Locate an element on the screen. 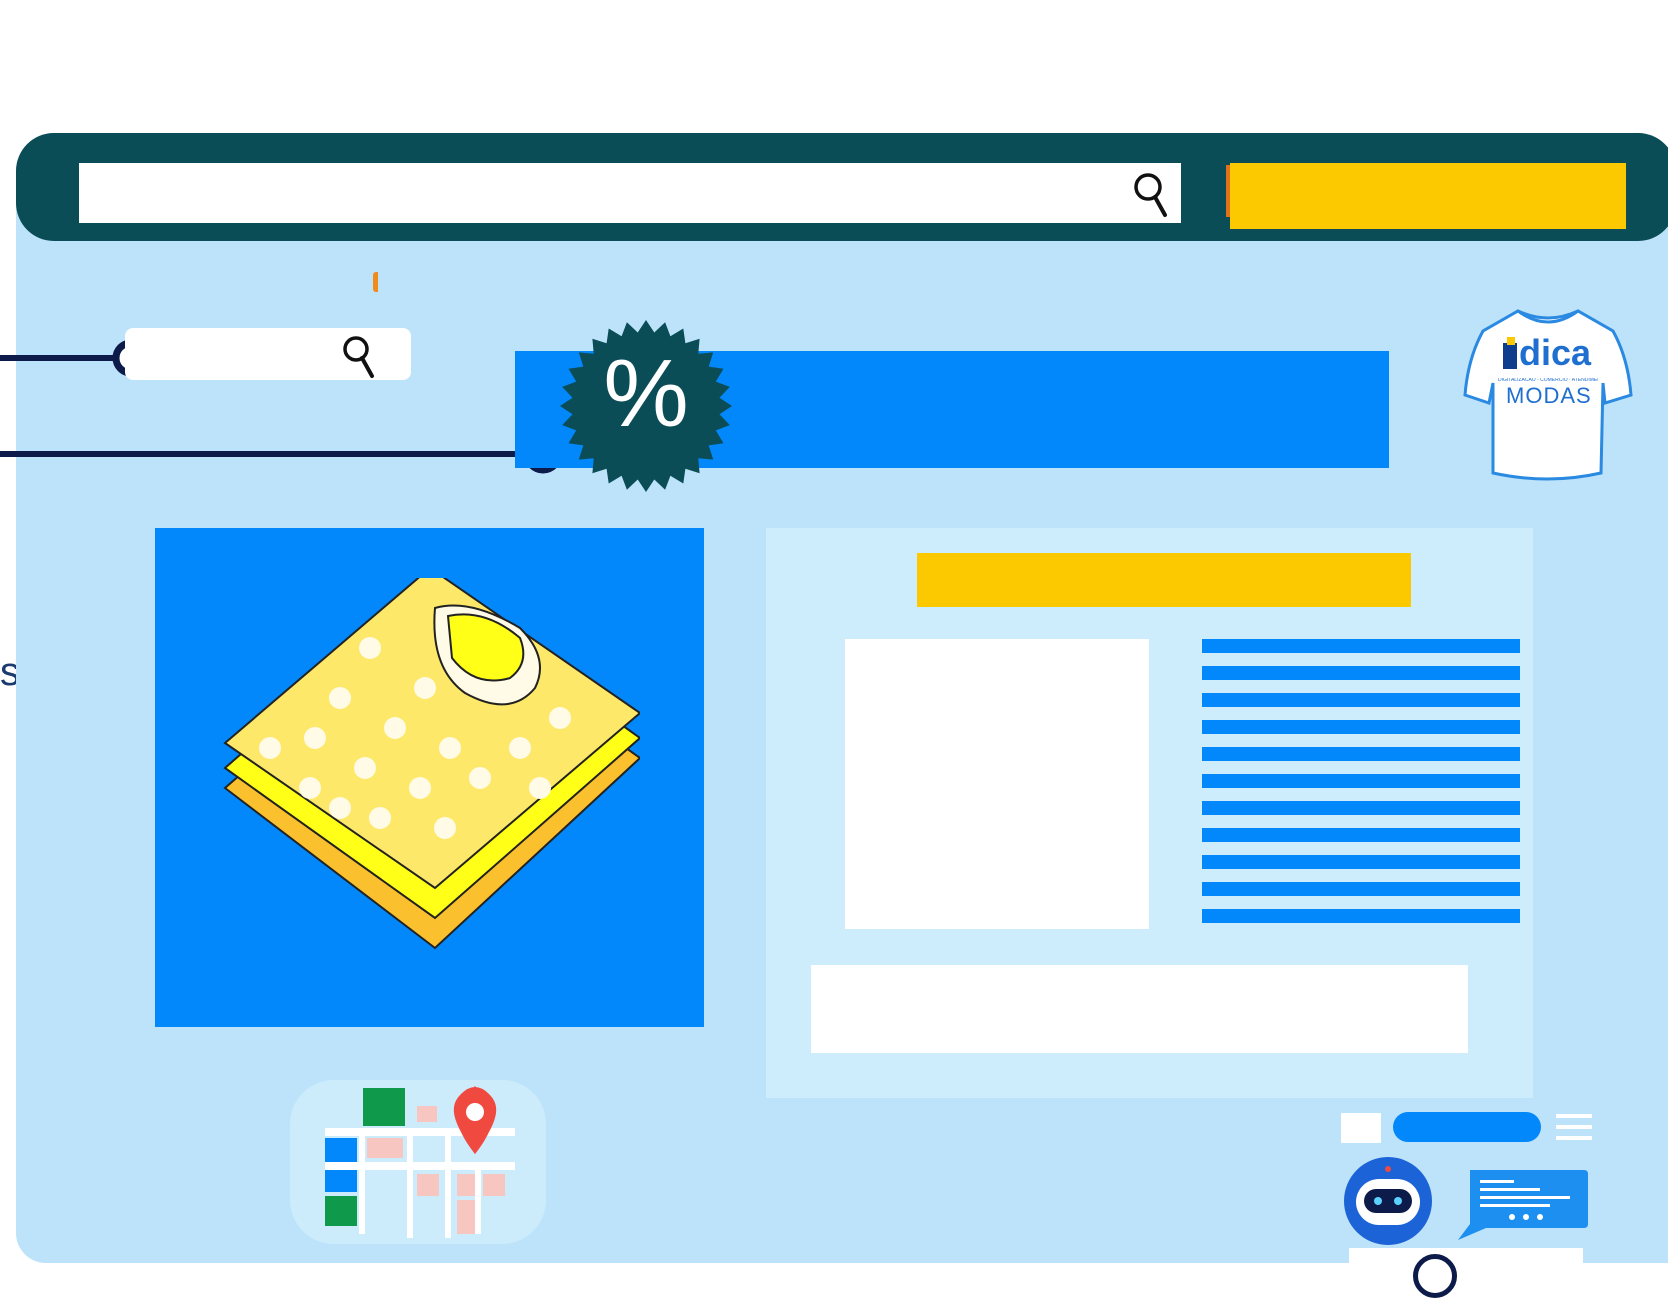 This screenshot has width=1668, height=1298. cta-button is located at coordinates (1428, 196).